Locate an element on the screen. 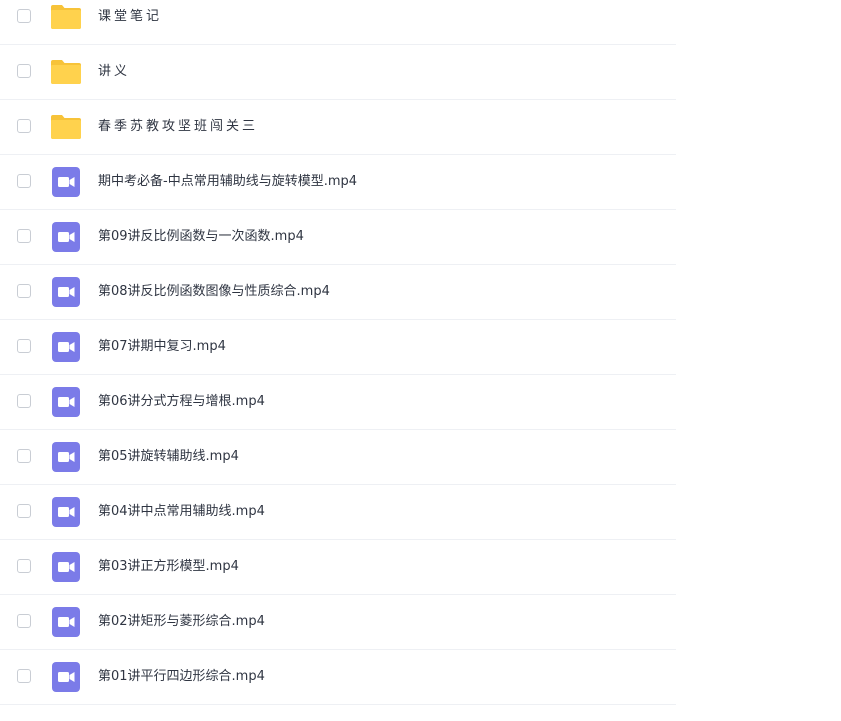 The height and width of the screenshot is (721, 841). video-file-row: 第01讲平行四边形综合.mp4 is located at coordinates (338, 677).